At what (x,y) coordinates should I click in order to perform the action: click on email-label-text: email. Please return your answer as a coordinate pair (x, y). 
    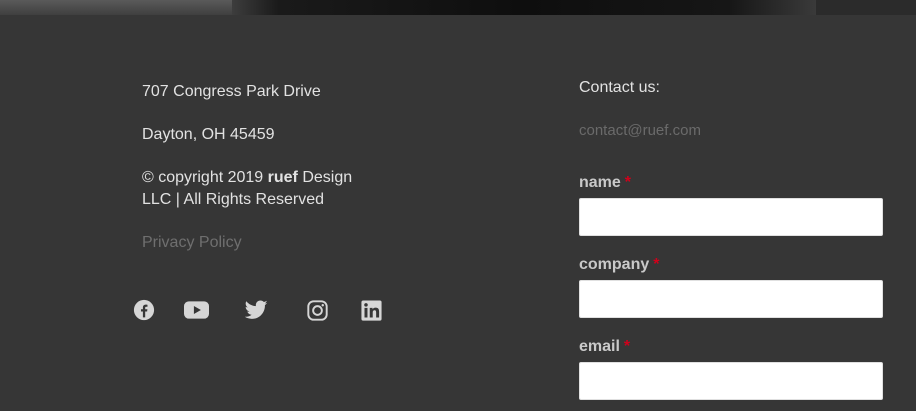
    Looking at the image, I should click on (599, 346).